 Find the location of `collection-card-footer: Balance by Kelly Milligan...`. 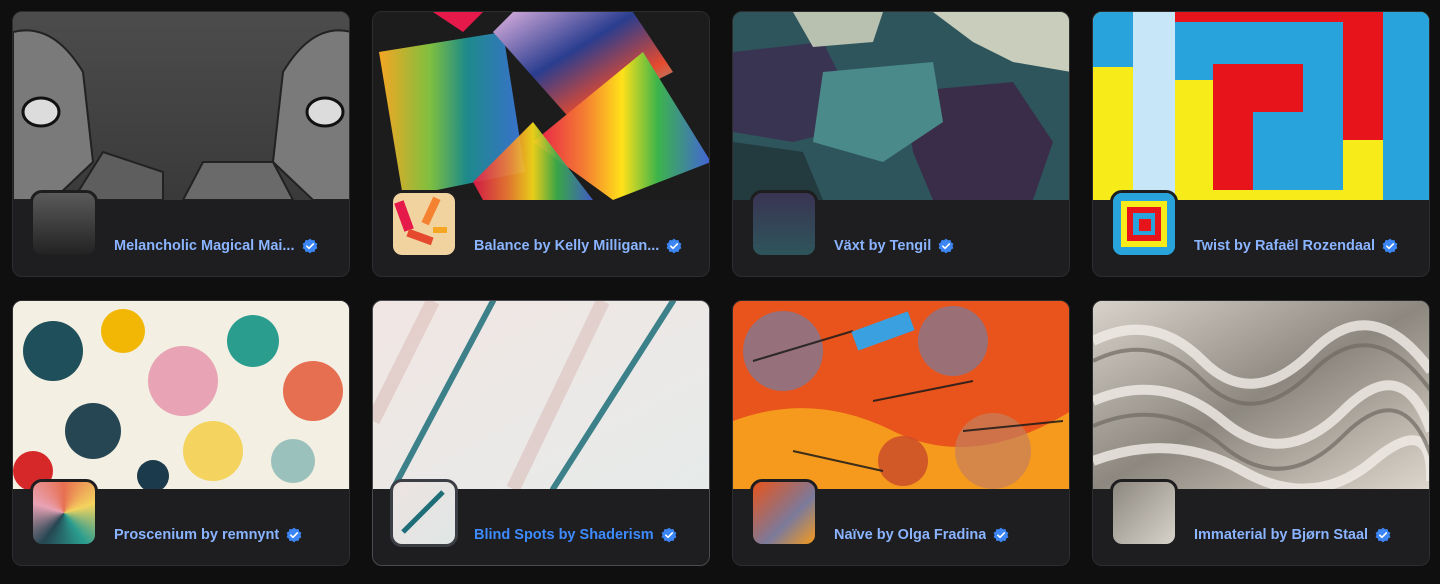

collection-card-footer: Balance by Kelly Milligan... is located at coordinates (541, 233).